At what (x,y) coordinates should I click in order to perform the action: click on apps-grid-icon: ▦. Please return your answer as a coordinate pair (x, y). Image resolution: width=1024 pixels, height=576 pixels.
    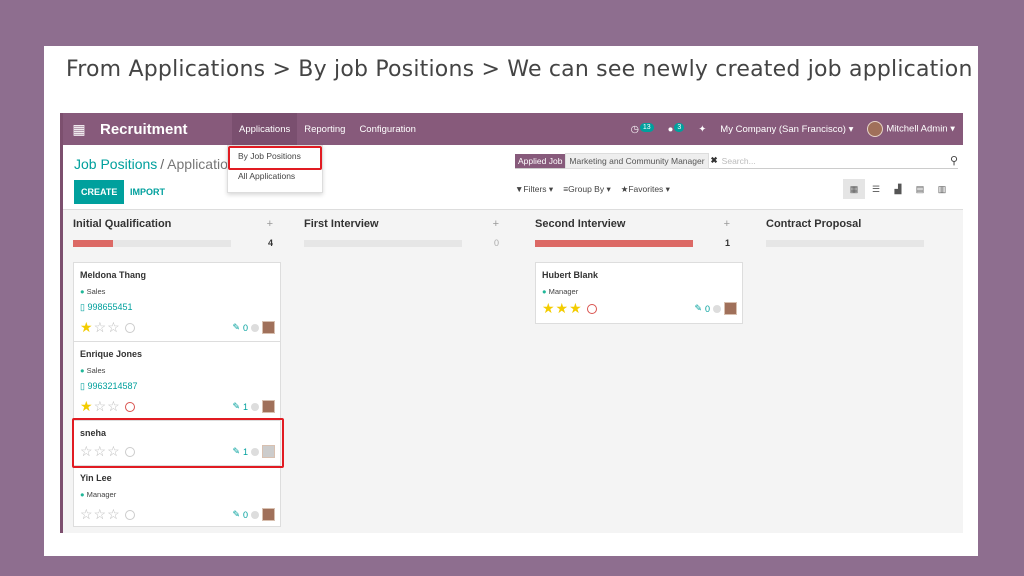
    Looking at the image, I should click on (79, 129).